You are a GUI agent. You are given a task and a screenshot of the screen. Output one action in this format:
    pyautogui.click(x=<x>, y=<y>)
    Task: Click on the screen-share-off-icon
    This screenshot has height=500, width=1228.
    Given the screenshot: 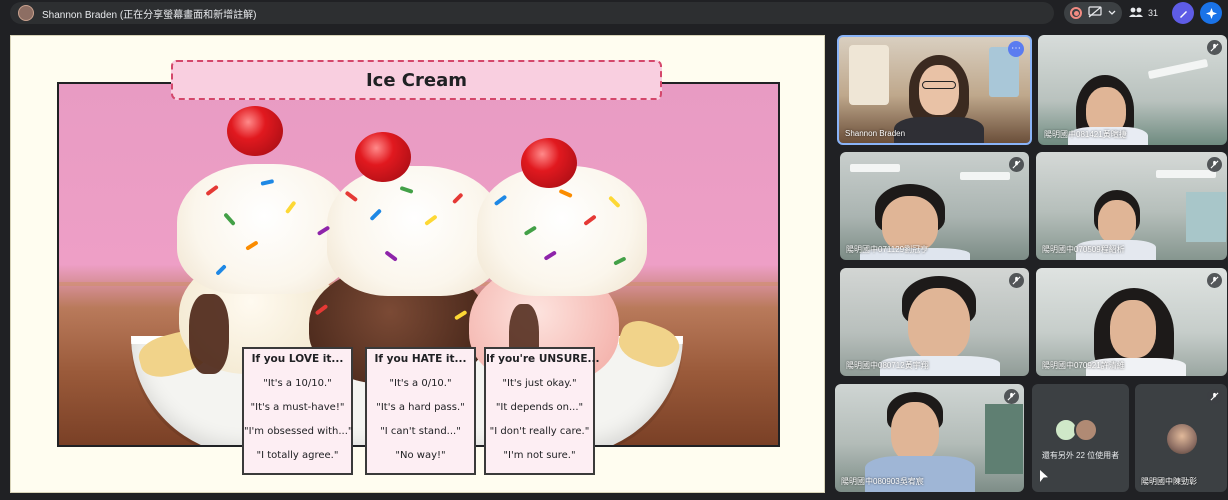 What is the action you would take?
    pyautogui.click(x=1095, y=13)
    